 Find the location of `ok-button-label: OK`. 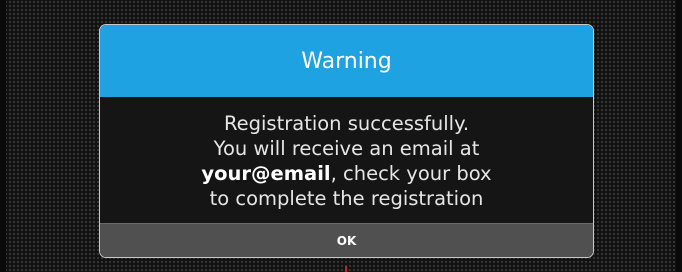

ok-button-label: OK is located at coordinates (346, 240).